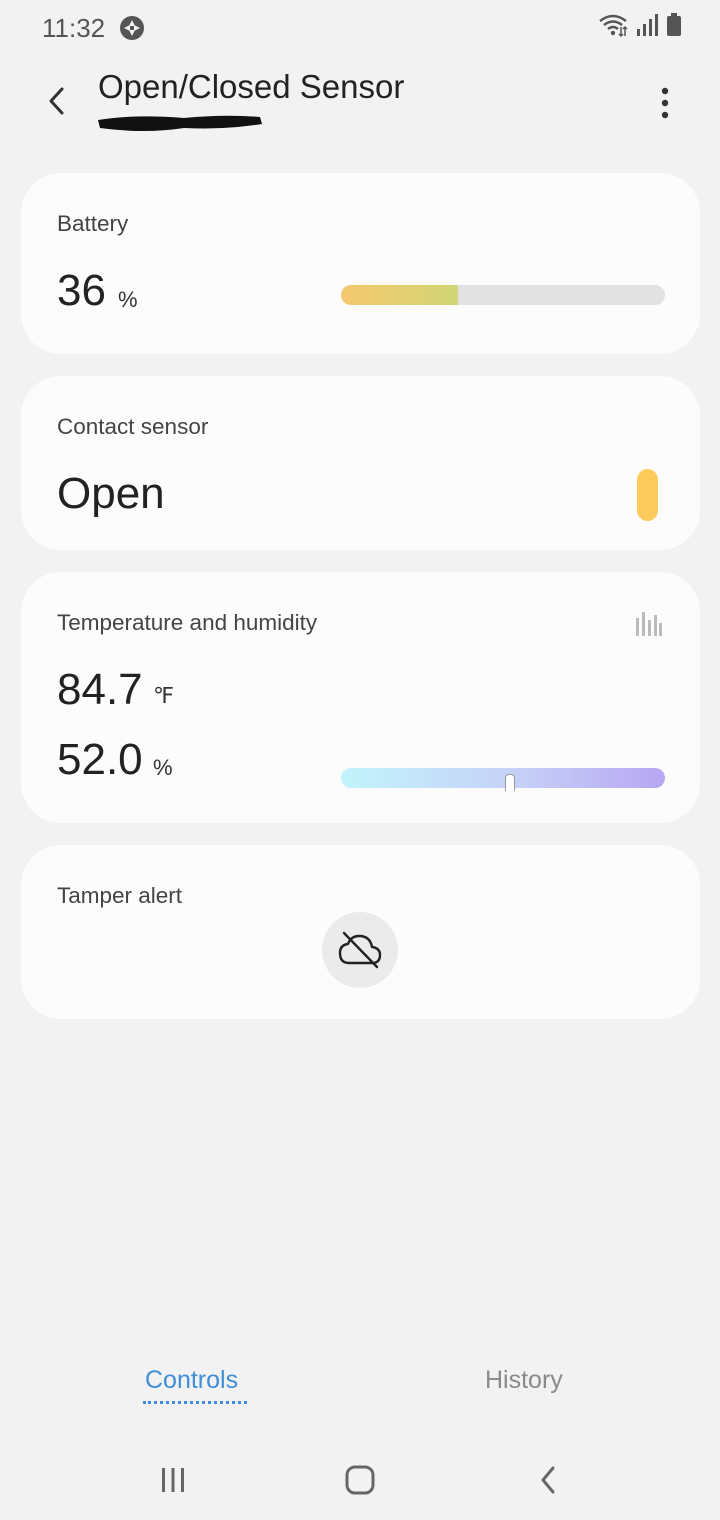 The width and height of the screenshot is (720, 1520). What do you see at coordinates (503, 779) in the screenshot?
I see `humidity-level-bar` at bounding box center [503, 779].